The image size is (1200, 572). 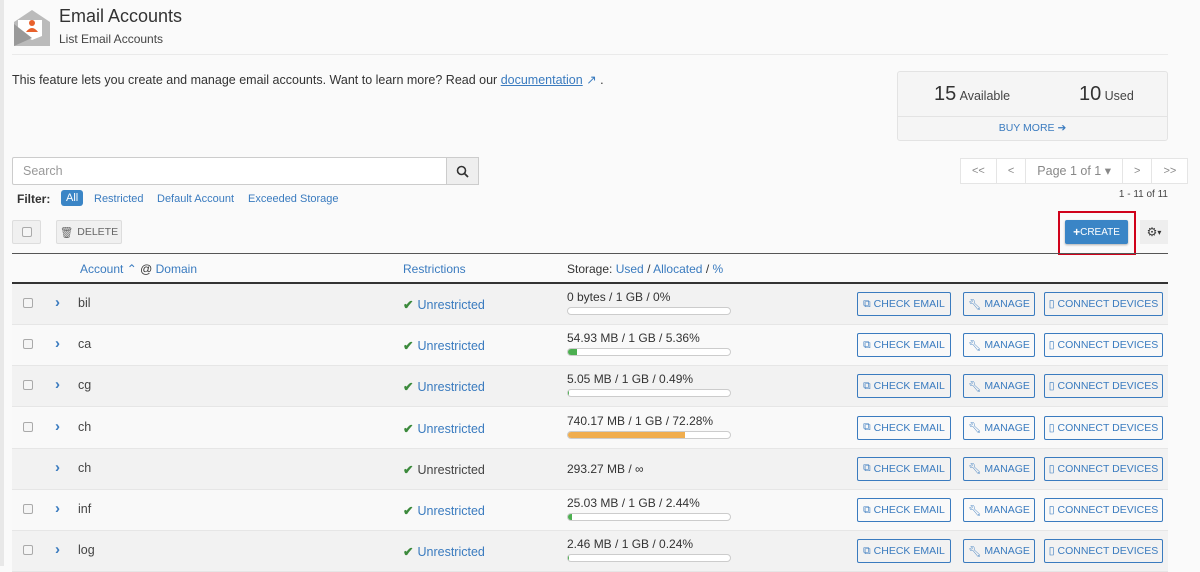 What do you see at coordinates (26, 232) in the screenshot?
I see `select-all-checkbox` at bounding box center [26, 232].